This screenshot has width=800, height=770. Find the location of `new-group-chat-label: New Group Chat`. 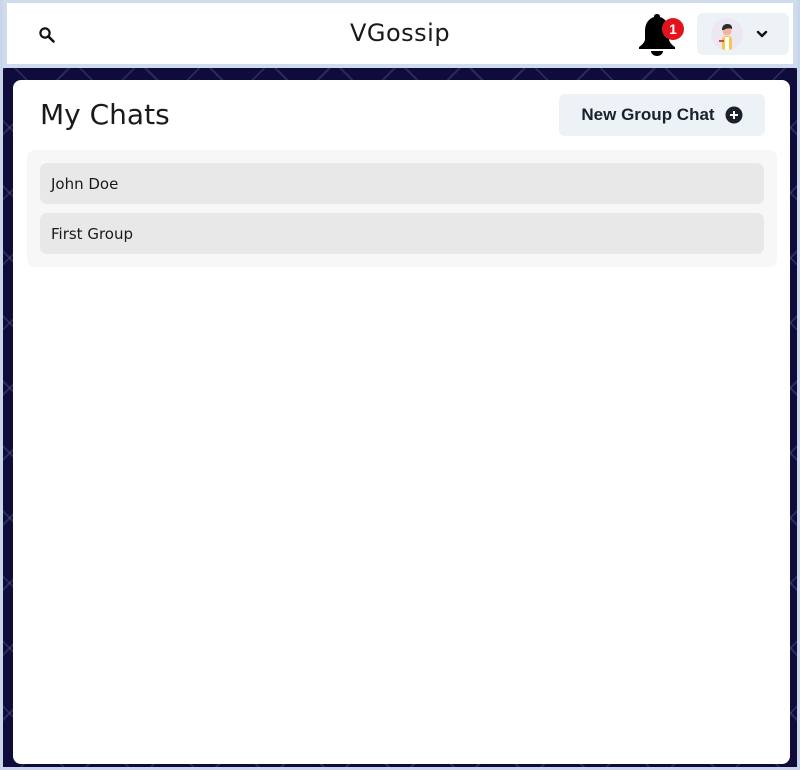

new-group-chat-label: New Group Chat is located at coordinates (648, 114).